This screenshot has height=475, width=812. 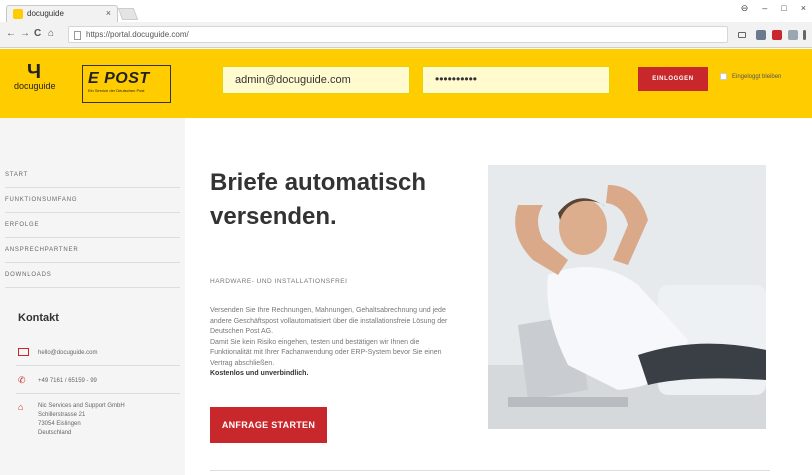 What do you see at coordinates (776, 8) in the screenshot?
I see `window-controls: ⊖ – □ ×` at bounding box center [776, 8].